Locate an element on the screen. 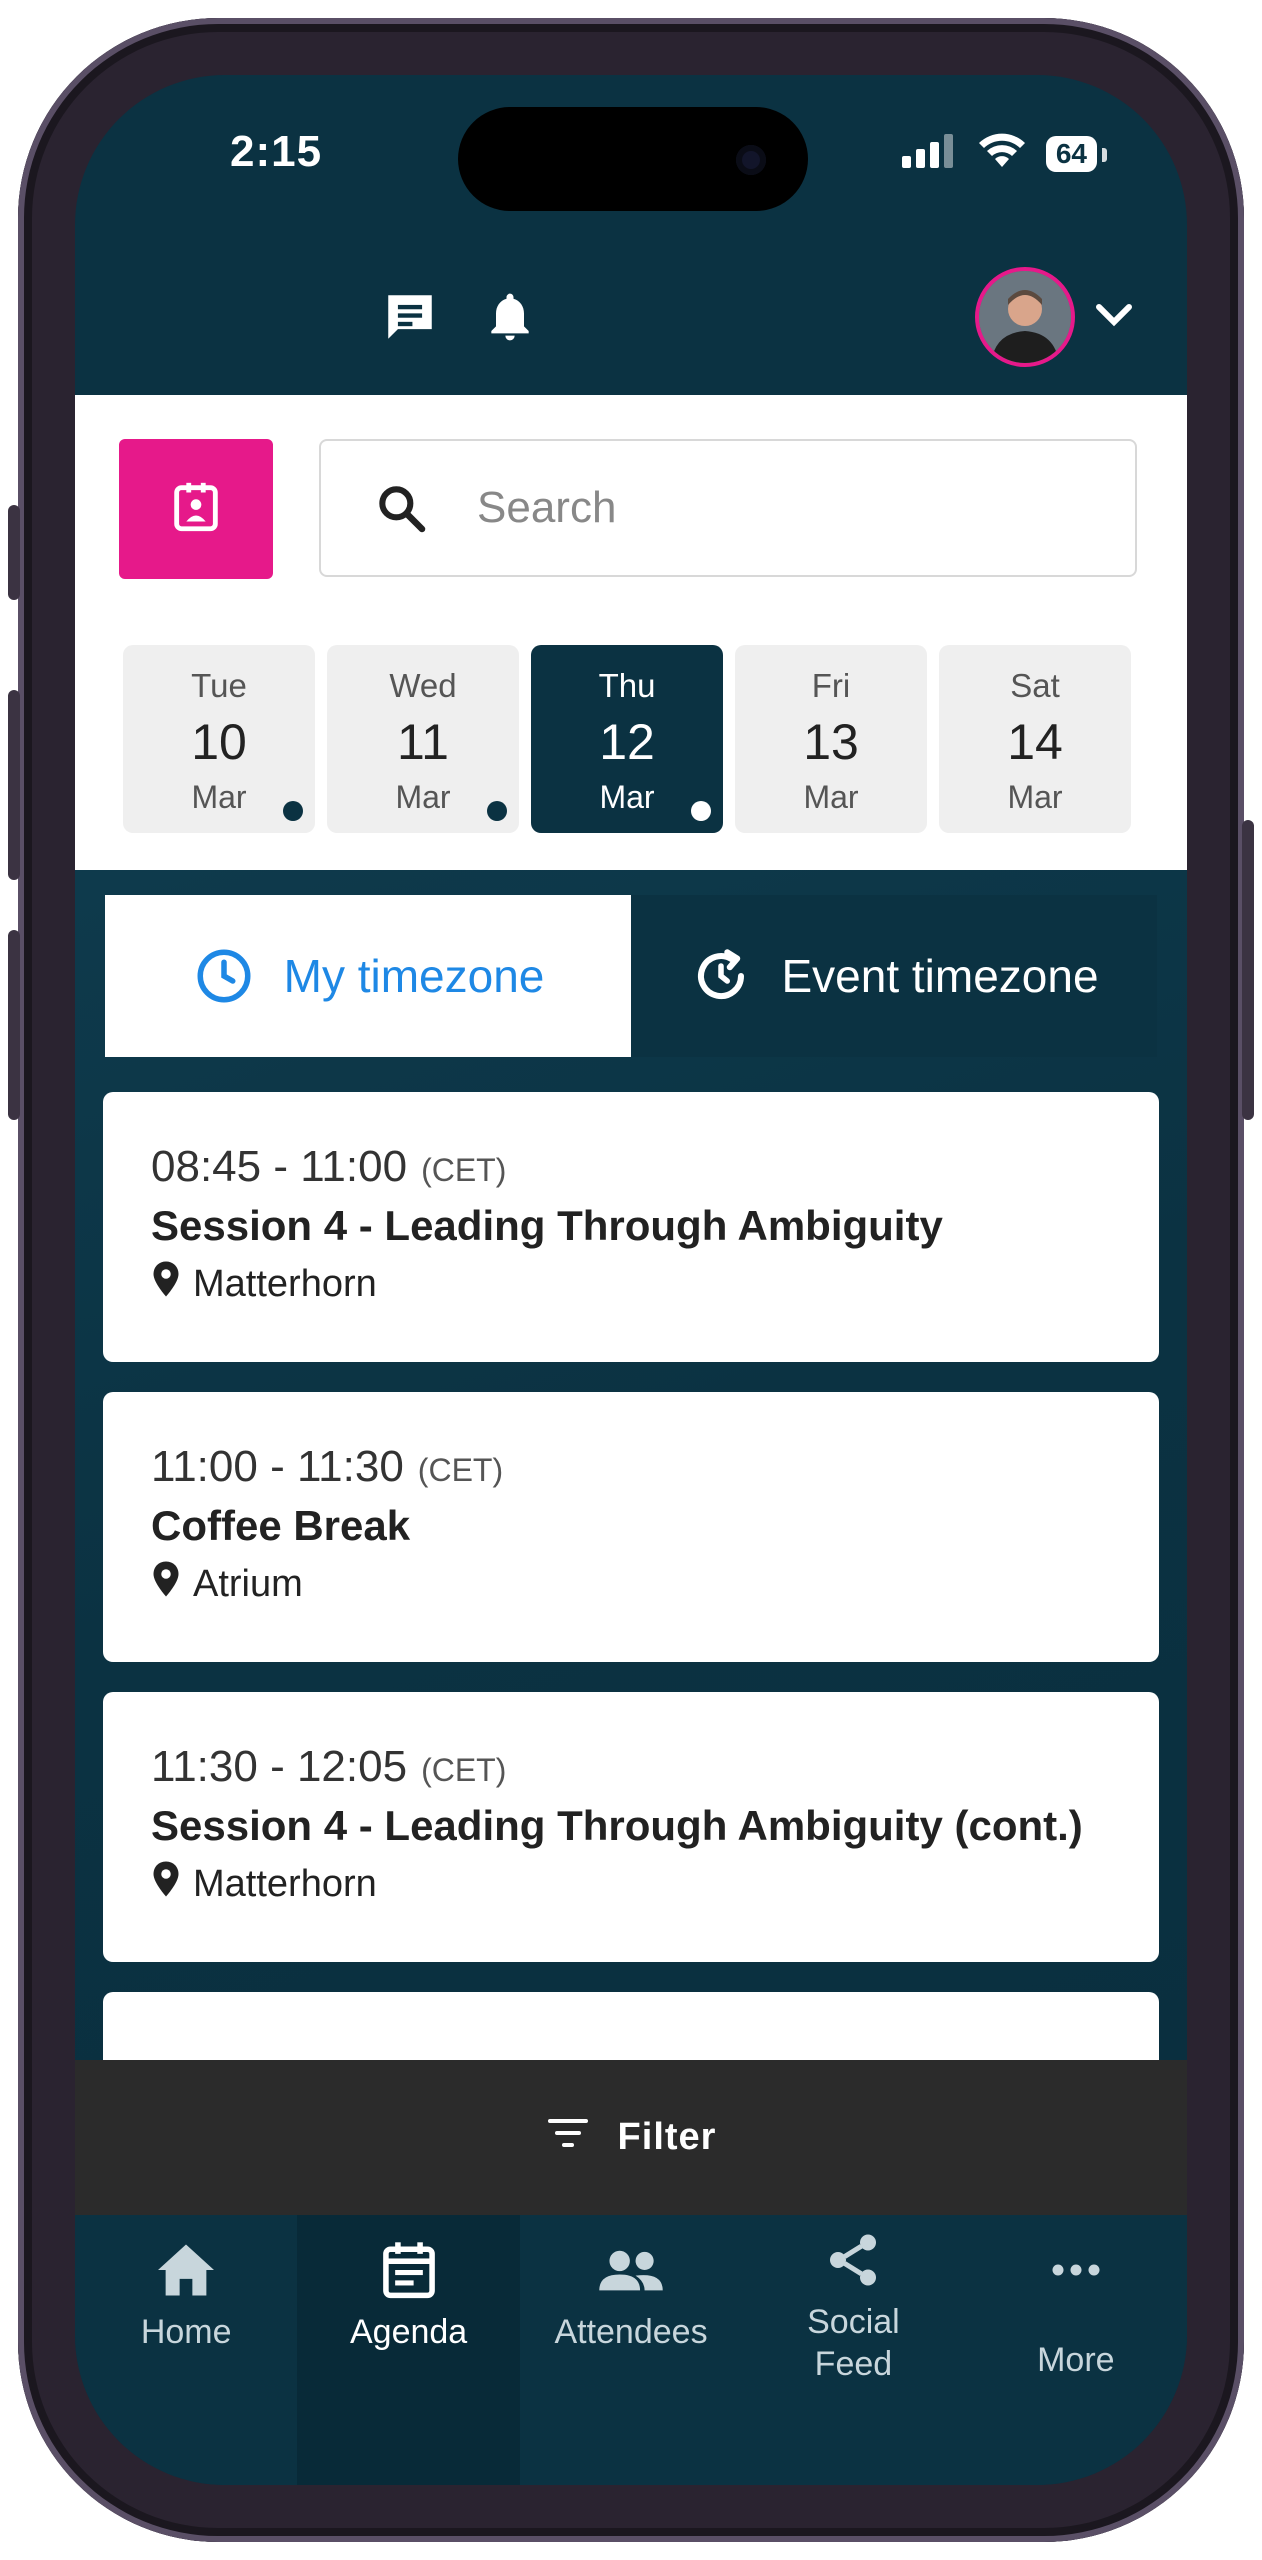 Image resolution: width=1262 pixels, height=2560 pixels. nav-more-label: More is located at coordinates (1076, 2360).